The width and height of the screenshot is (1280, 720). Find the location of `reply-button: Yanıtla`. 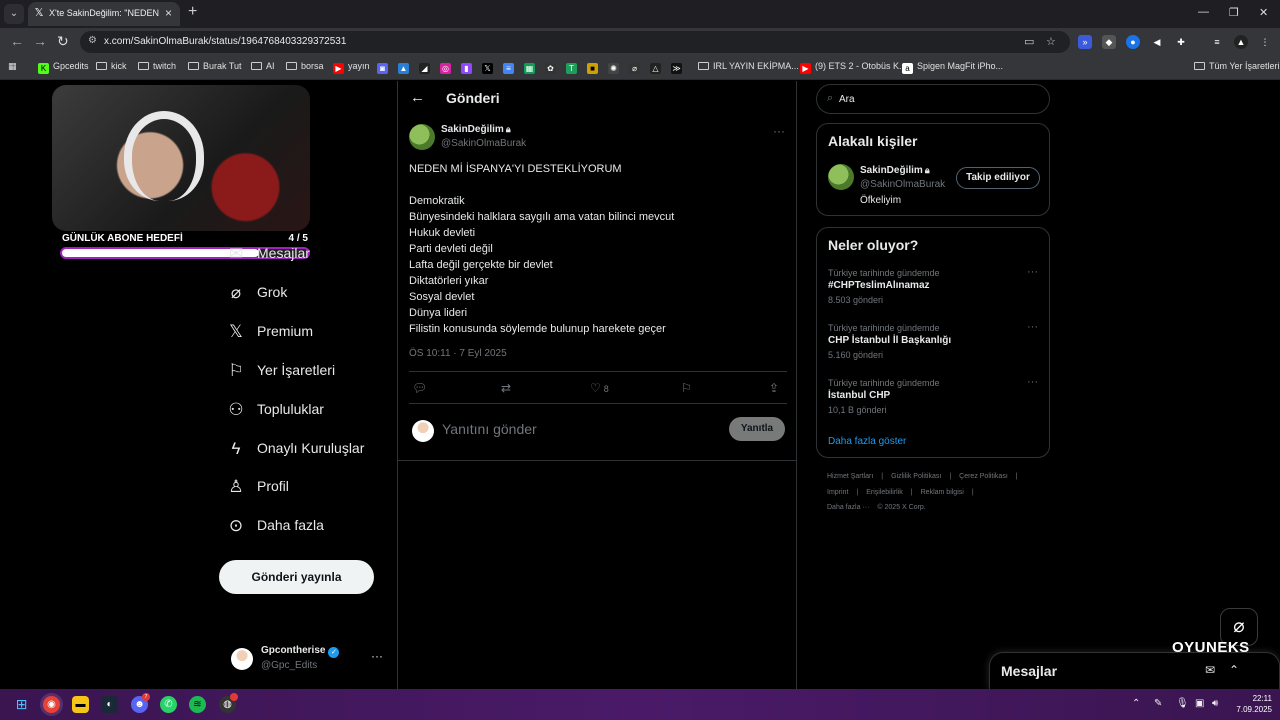

reply-button: Yanıtla is located at coordinates (757, 429).